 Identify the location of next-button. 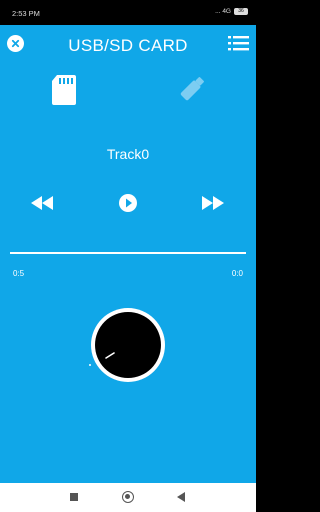
(213, 203).